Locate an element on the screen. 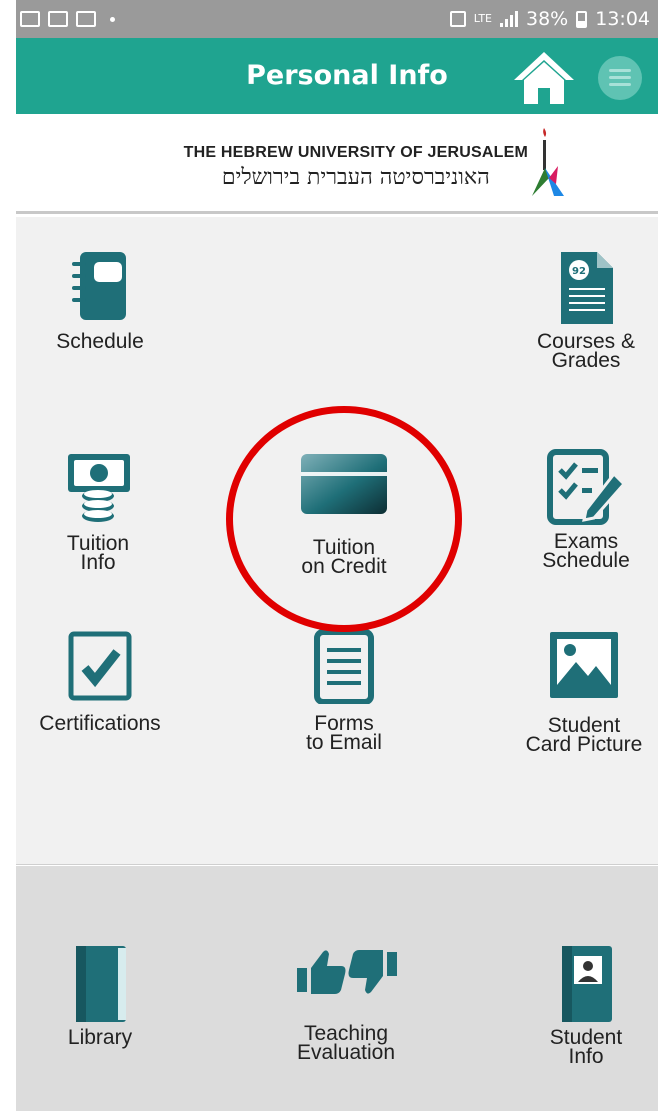 This screenshot has height=1111, width=658. picture-icon is located at coordinates (584, 665).